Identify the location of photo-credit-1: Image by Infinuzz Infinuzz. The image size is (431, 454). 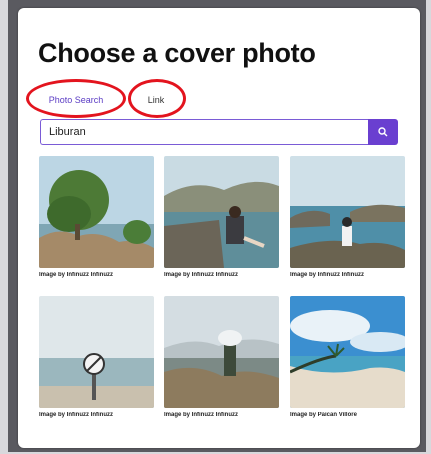
(76, 275).